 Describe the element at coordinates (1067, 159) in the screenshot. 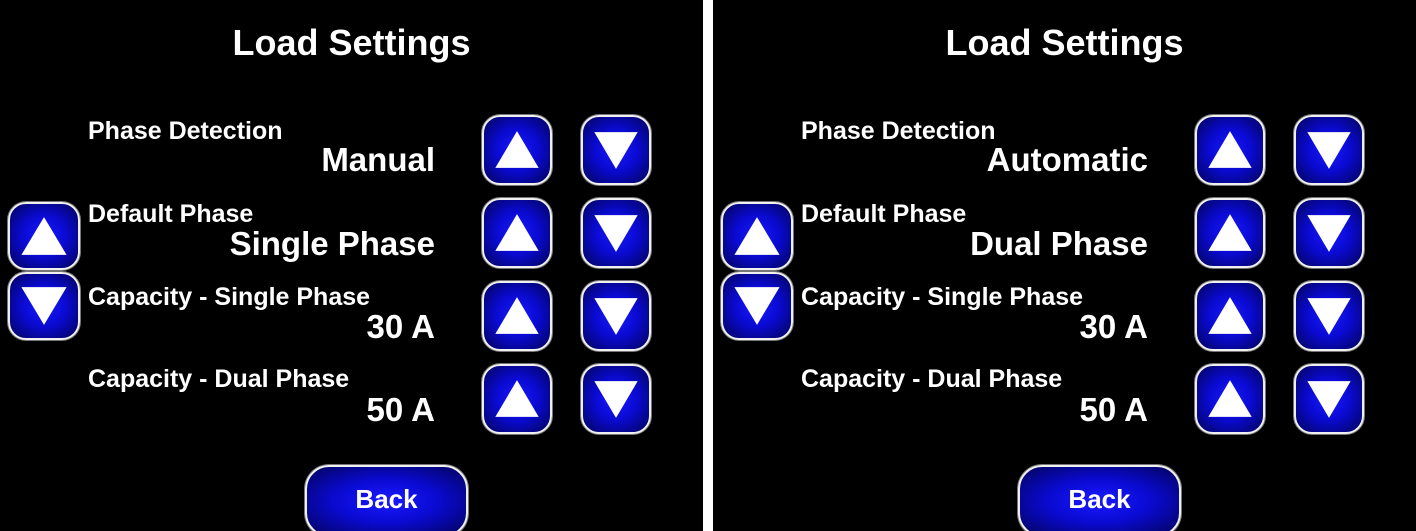

I see `phase-detection-value: Automatic` at that location.